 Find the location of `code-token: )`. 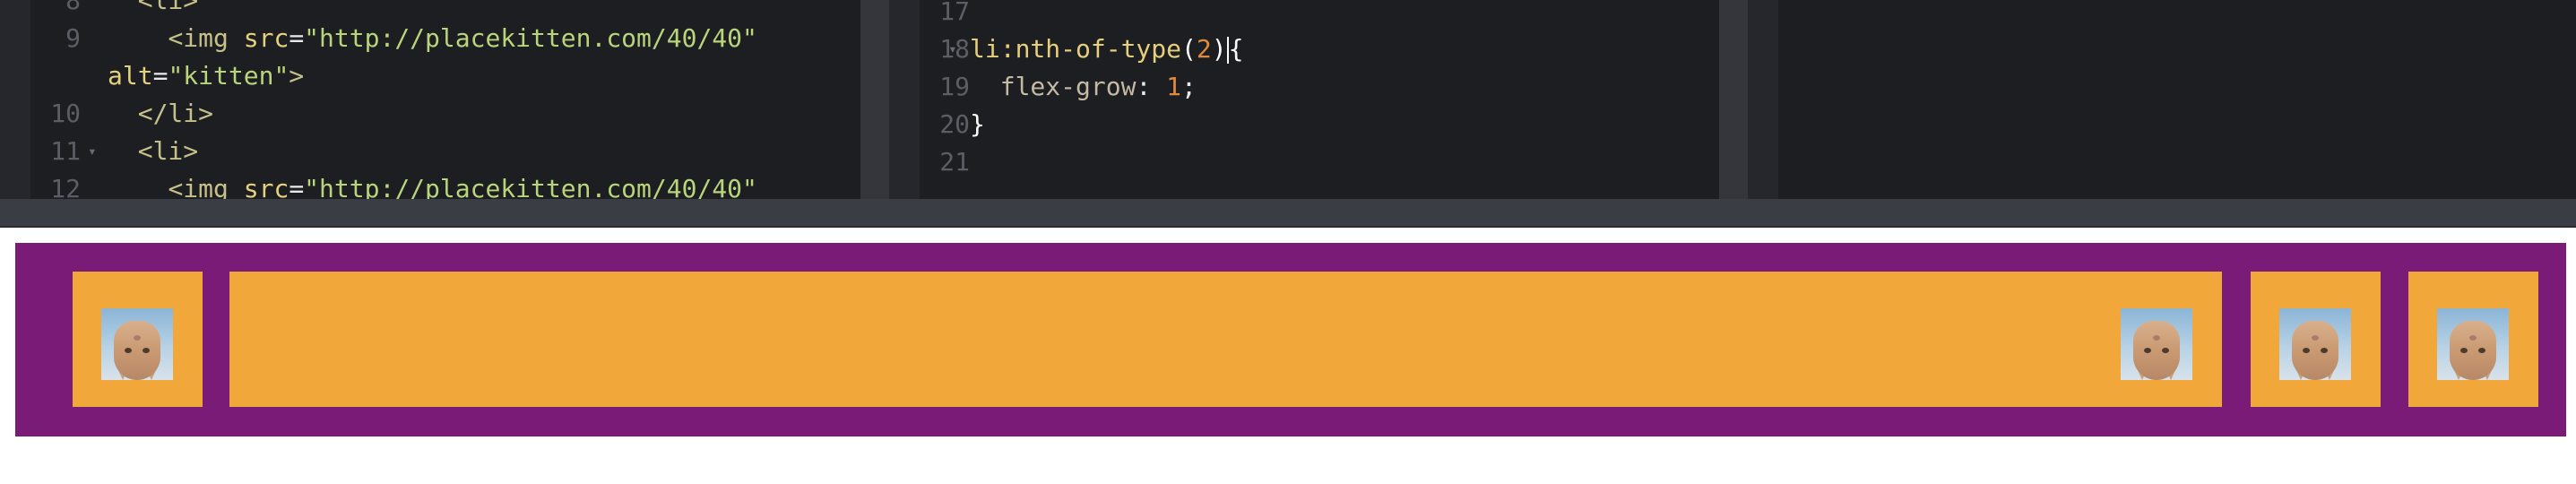

code-token: ) is located at coordinates (1219, 49).